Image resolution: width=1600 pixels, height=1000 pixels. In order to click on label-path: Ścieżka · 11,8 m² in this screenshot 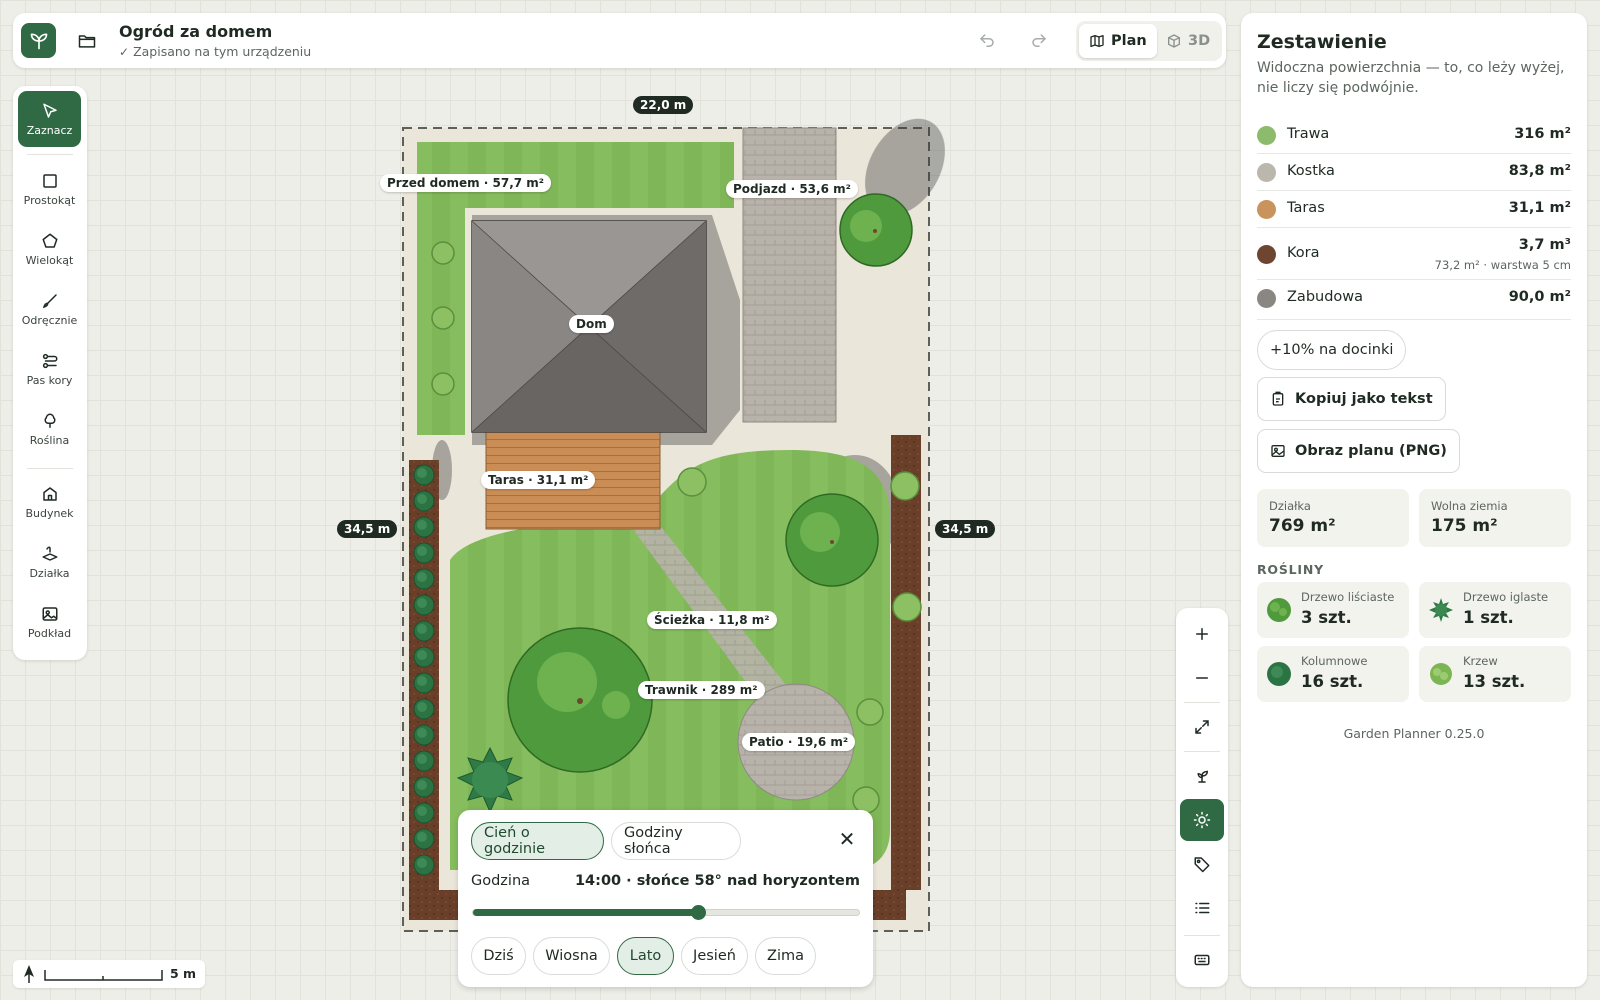, I will do `click(712, 620)`.